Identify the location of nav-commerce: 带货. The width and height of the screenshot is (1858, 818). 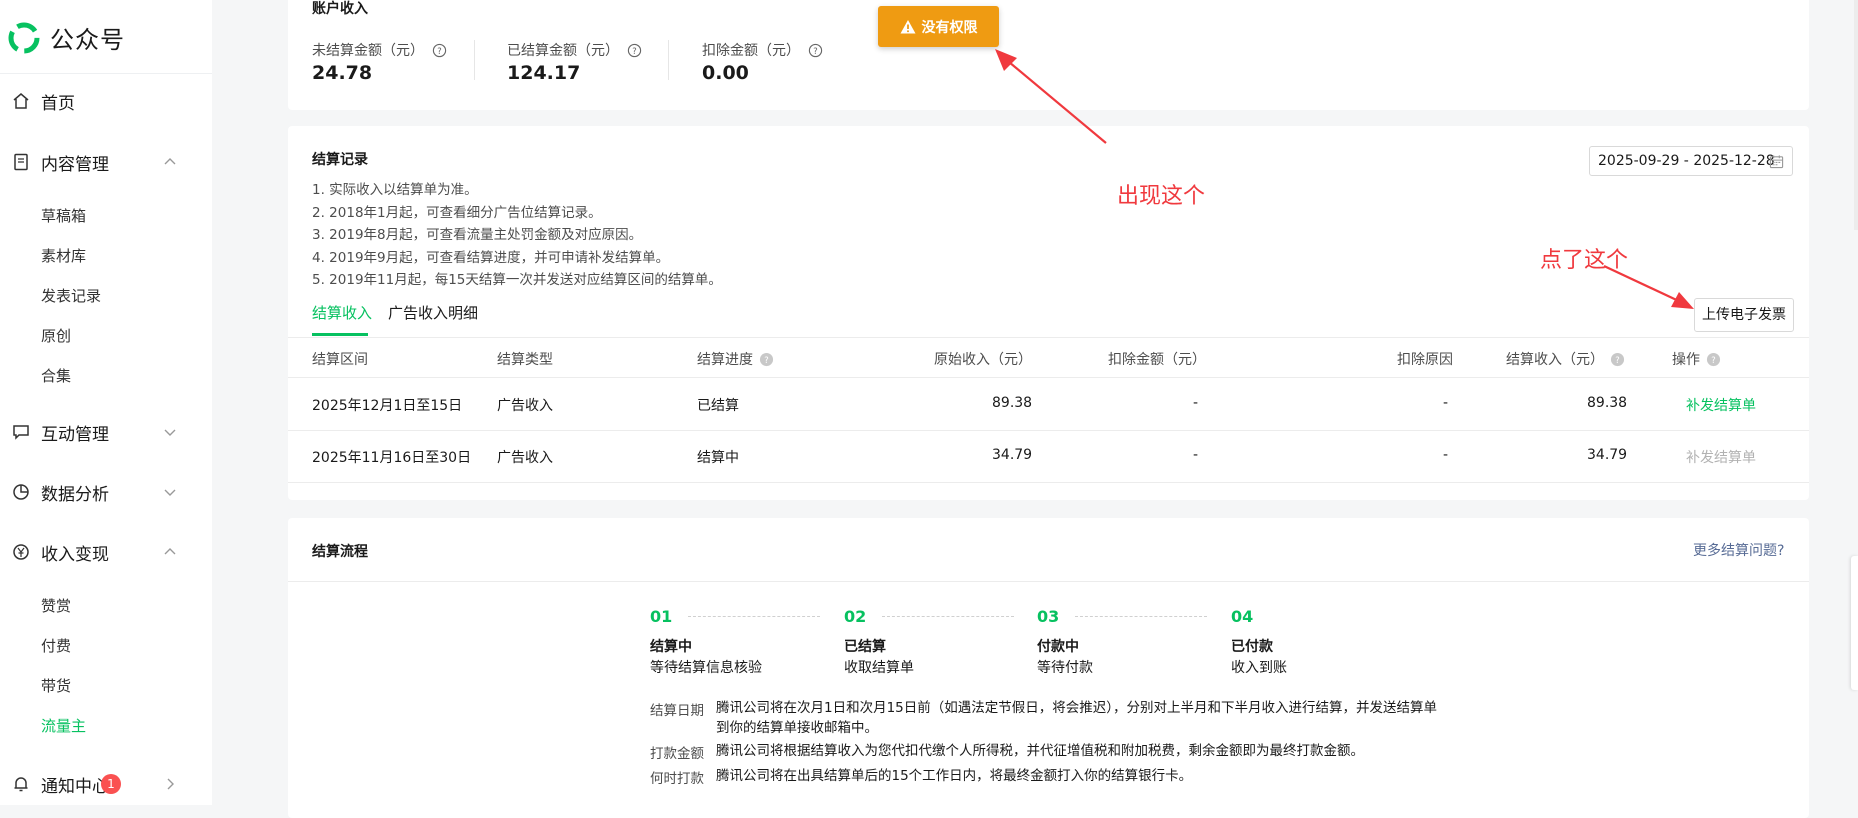
(56, 685).